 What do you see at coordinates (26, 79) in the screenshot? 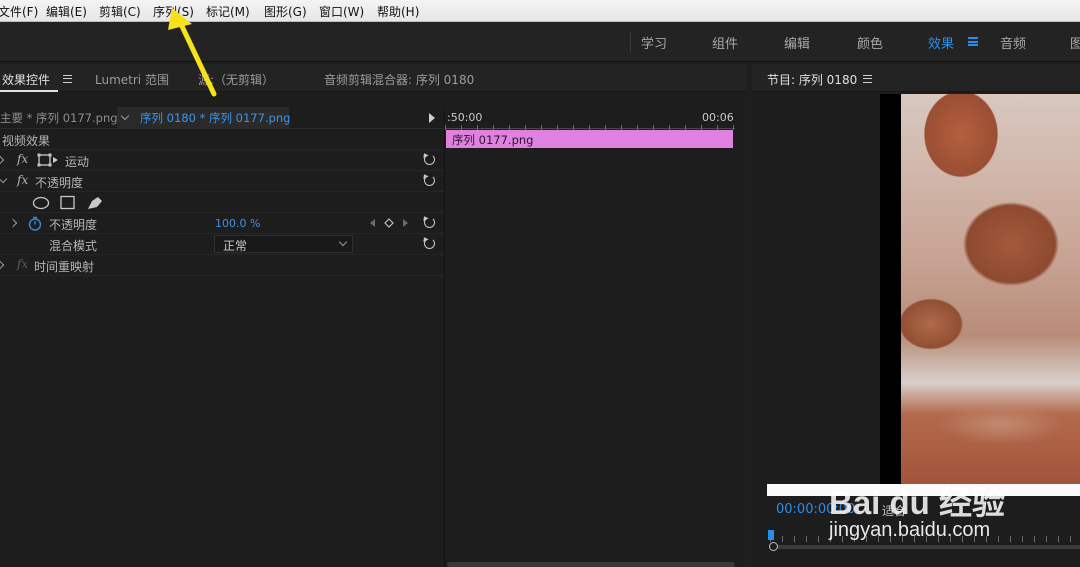
I see `tab-effect-controls: 效果控件` at bounding box center [26, 79].